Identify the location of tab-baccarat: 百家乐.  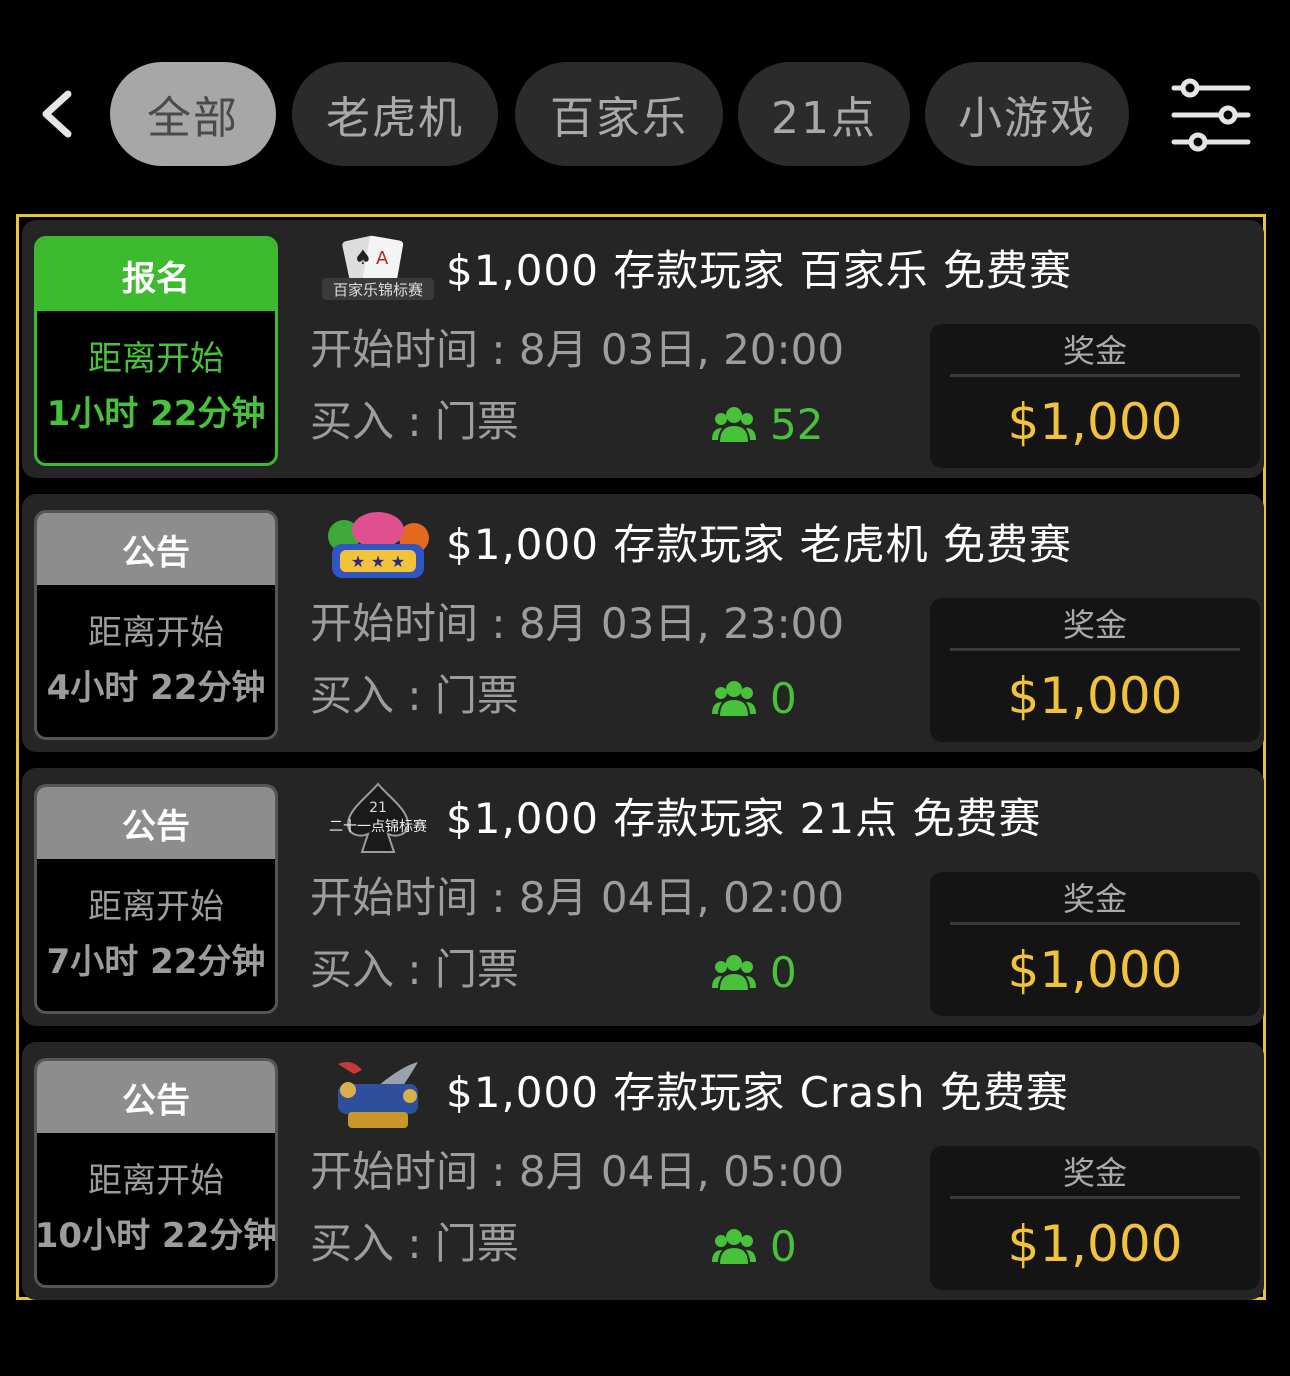
(619, 114).